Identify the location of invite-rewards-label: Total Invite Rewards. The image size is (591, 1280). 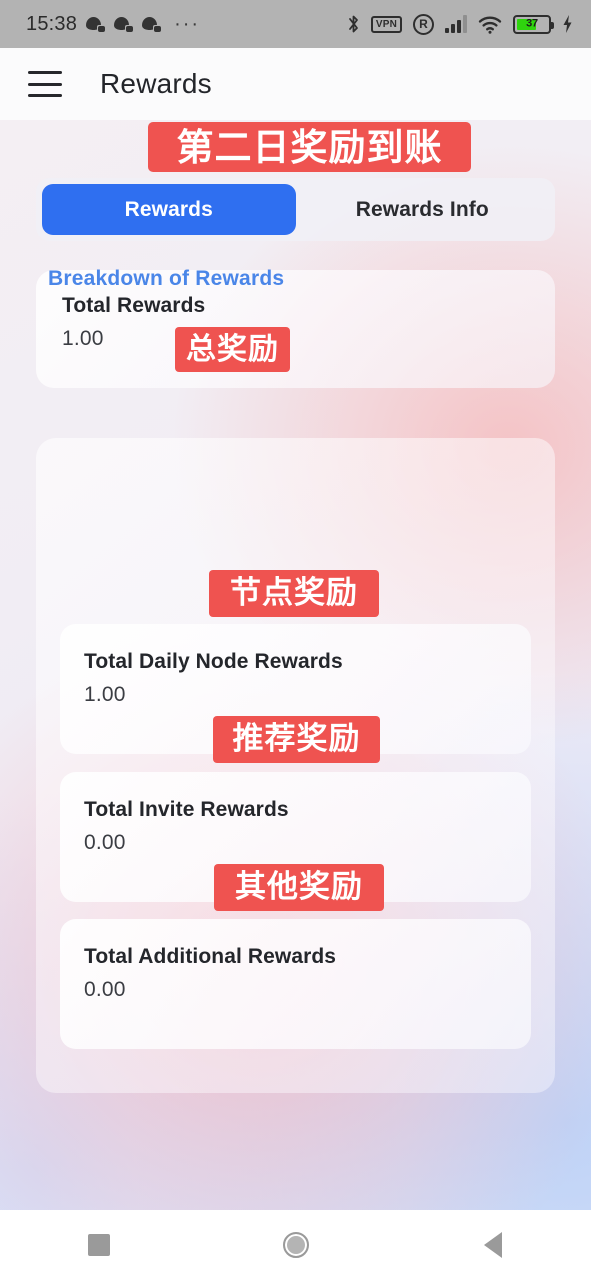
(186, 809).